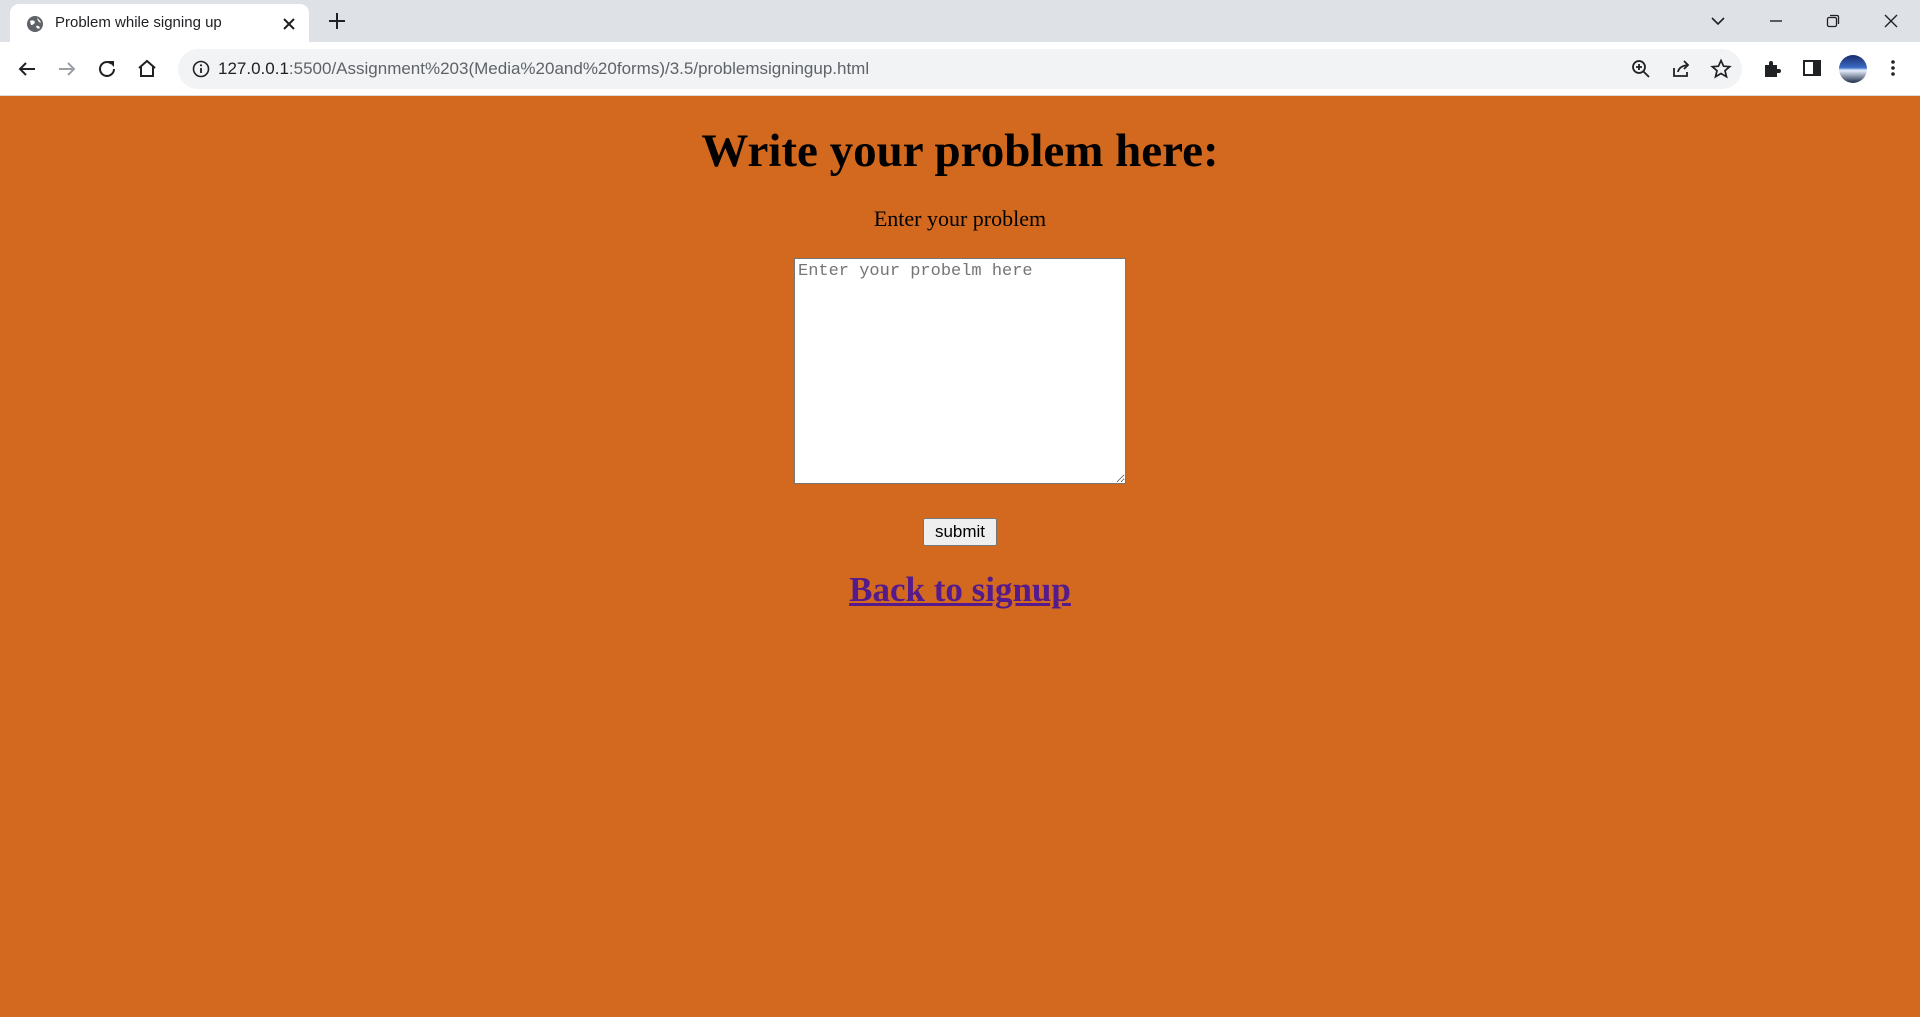 Image resolution: width=1920 pixels, height=1017 pixels. I want to click on globe-icon, so click(35, 24).